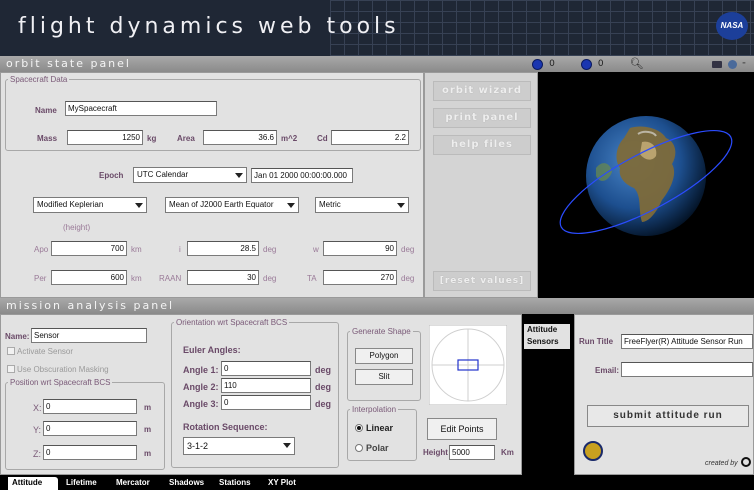 Image resolution: width=754 pixels, height=490 pixels. I want to click on camera-icon, so click(716, 64).